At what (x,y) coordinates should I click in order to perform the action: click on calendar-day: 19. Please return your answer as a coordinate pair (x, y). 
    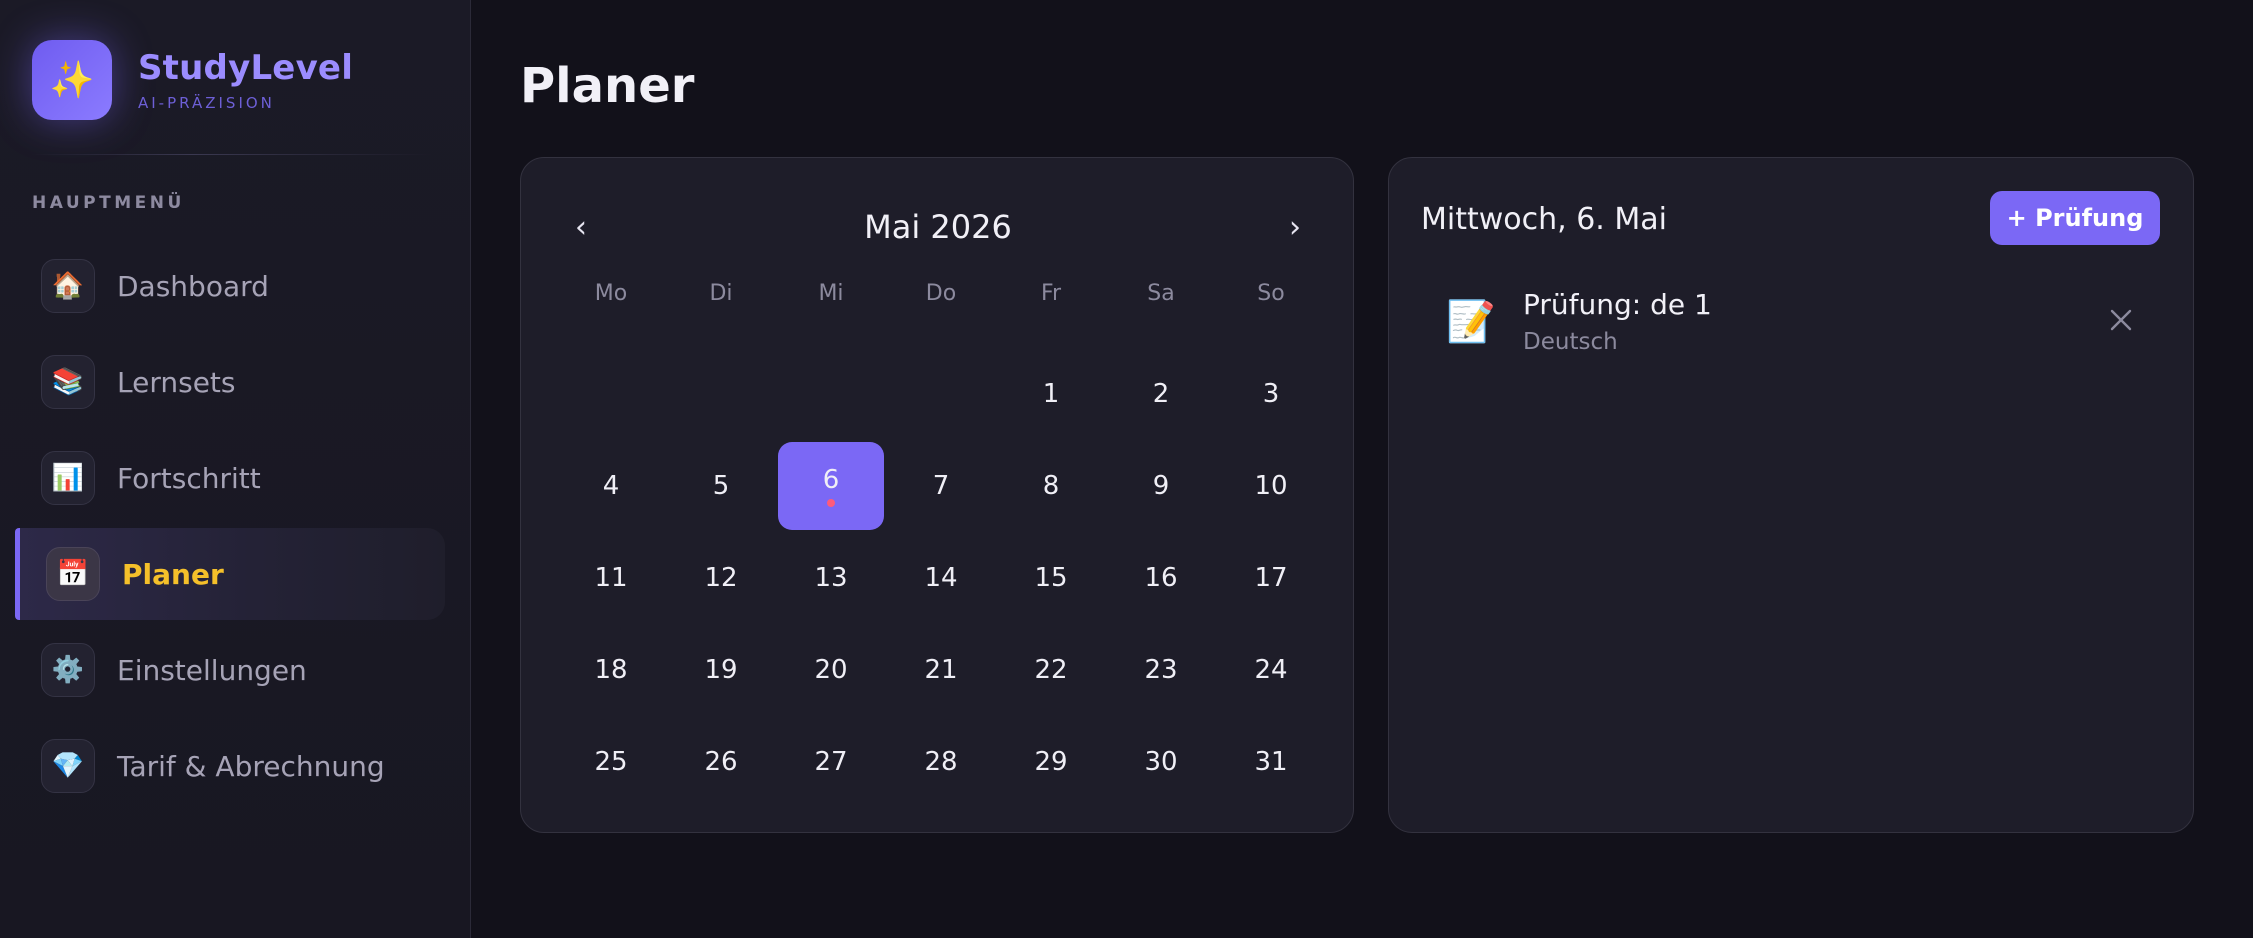
    Looking at the image, I should click on (721, 670).